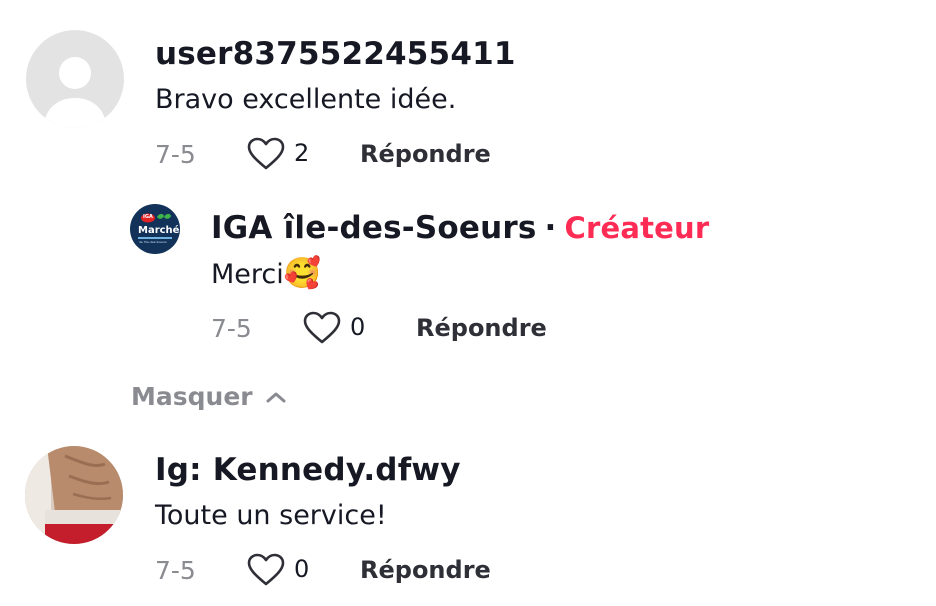 Image resolution: width=936 pixels, height=606 pixels. I want to click on comment-username: user8375522455411, so click(335, 54).